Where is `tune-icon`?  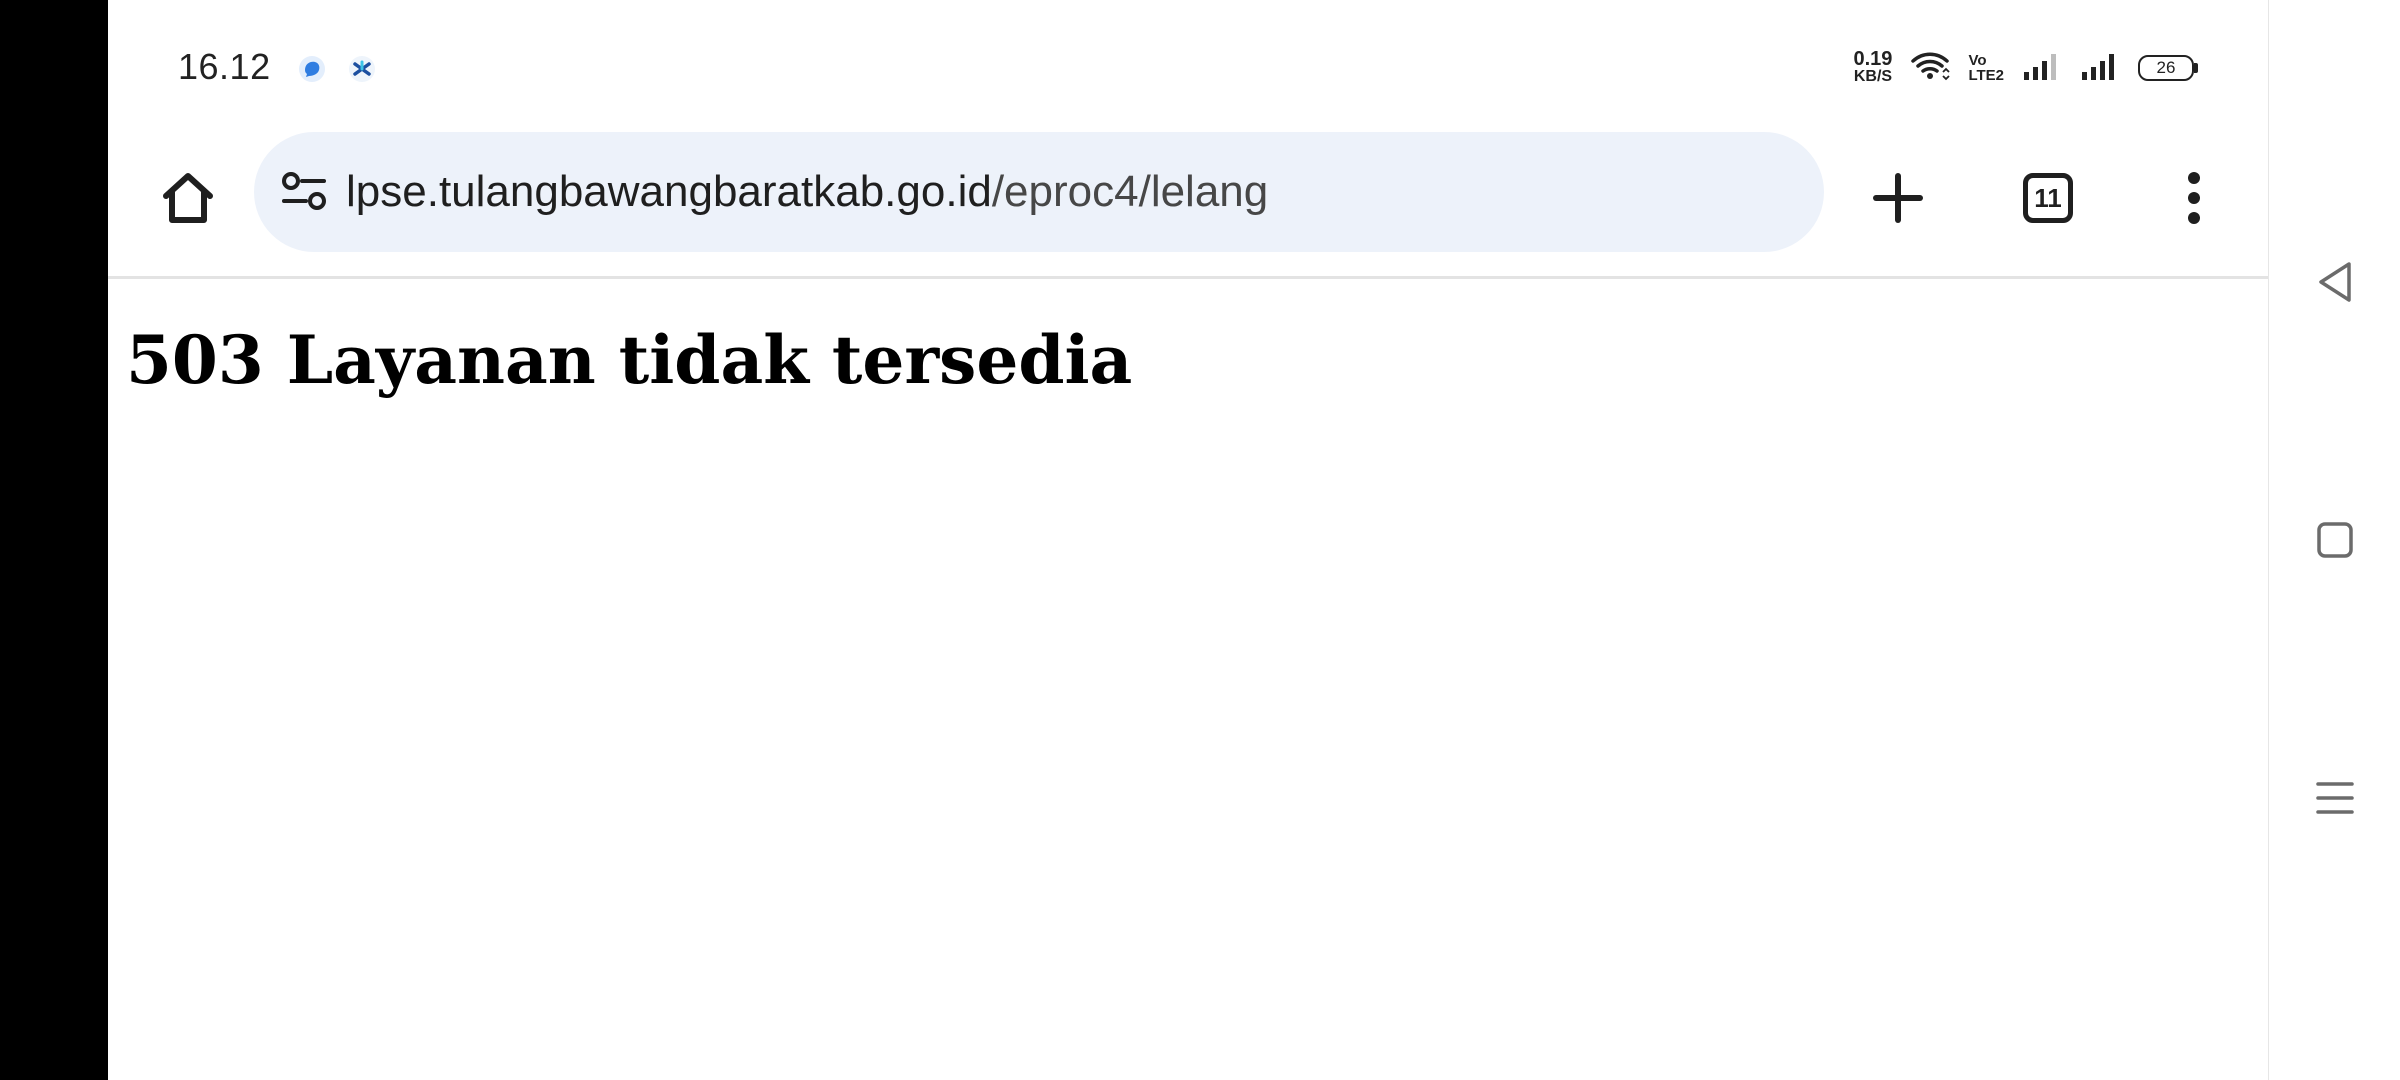
tune-icon is located at coordinates (304, 191).